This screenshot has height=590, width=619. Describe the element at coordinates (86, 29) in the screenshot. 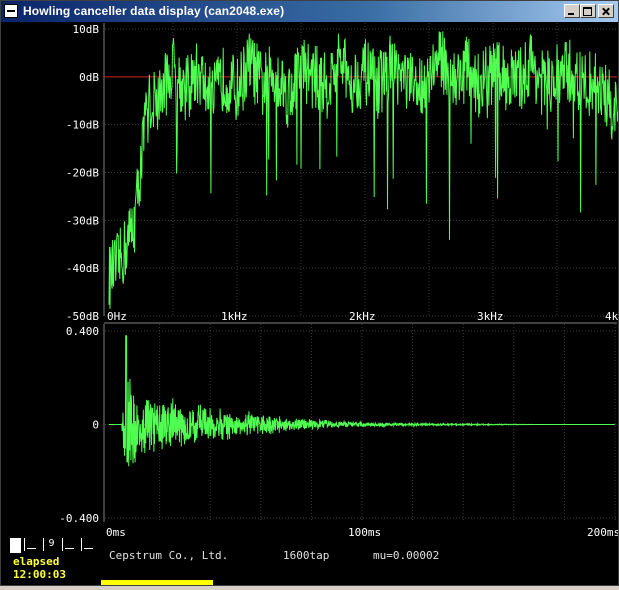

I see `spectrum-y-tick: 10dB` at that location.